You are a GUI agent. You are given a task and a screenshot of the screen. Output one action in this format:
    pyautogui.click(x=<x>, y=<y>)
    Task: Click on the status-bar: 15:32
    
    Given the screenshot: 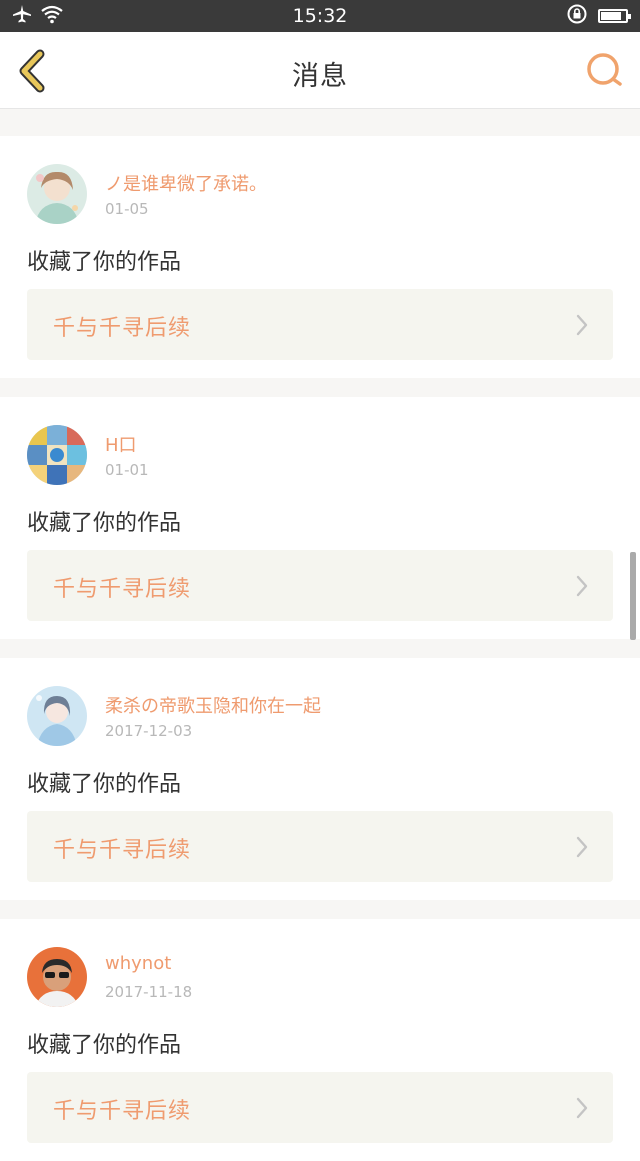 What is the action you would take?
    pyautogui.click(x=320, y=16)
    